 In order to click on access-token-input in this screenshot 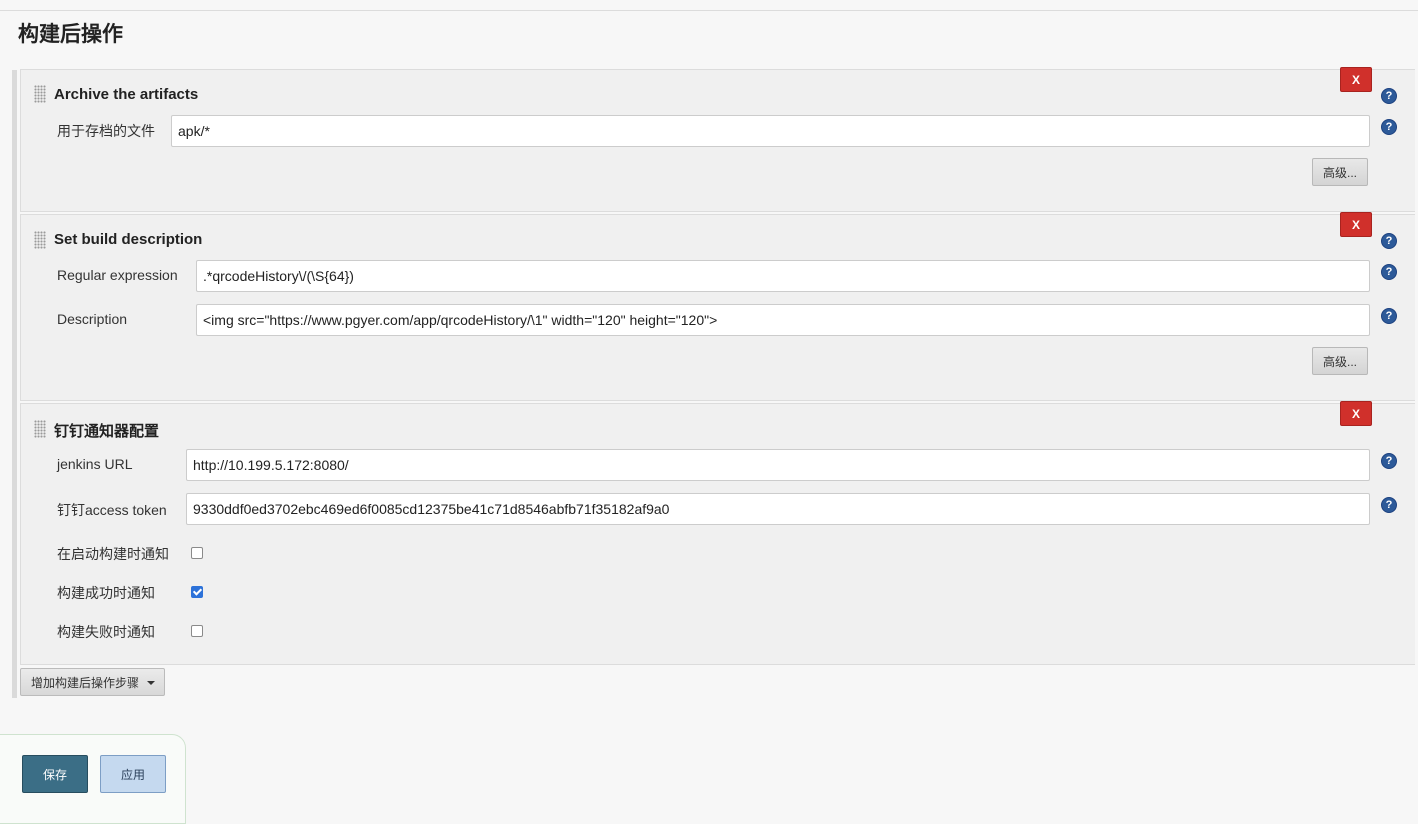, I will do `click(778, 509)`.